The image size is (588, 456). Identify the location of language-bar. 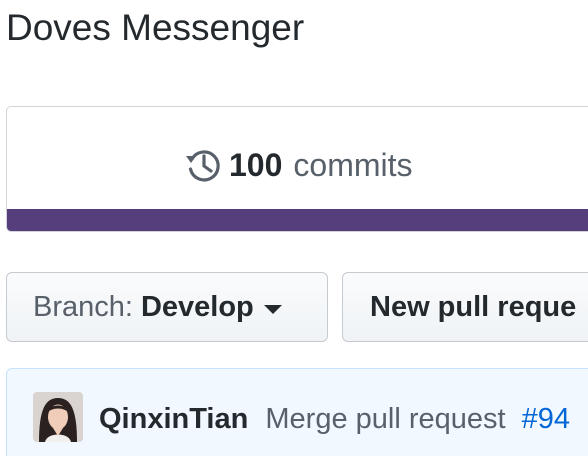
(297, 220).